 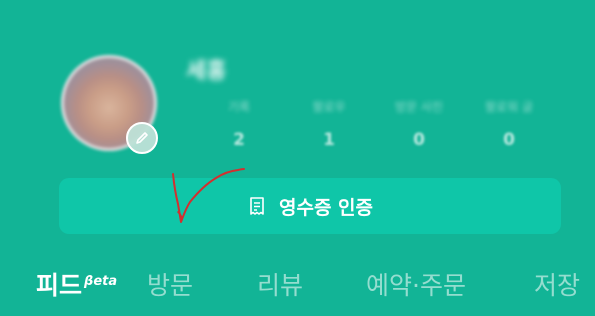 I want to click on stat-label: 기록, so click(x=239, y=107).